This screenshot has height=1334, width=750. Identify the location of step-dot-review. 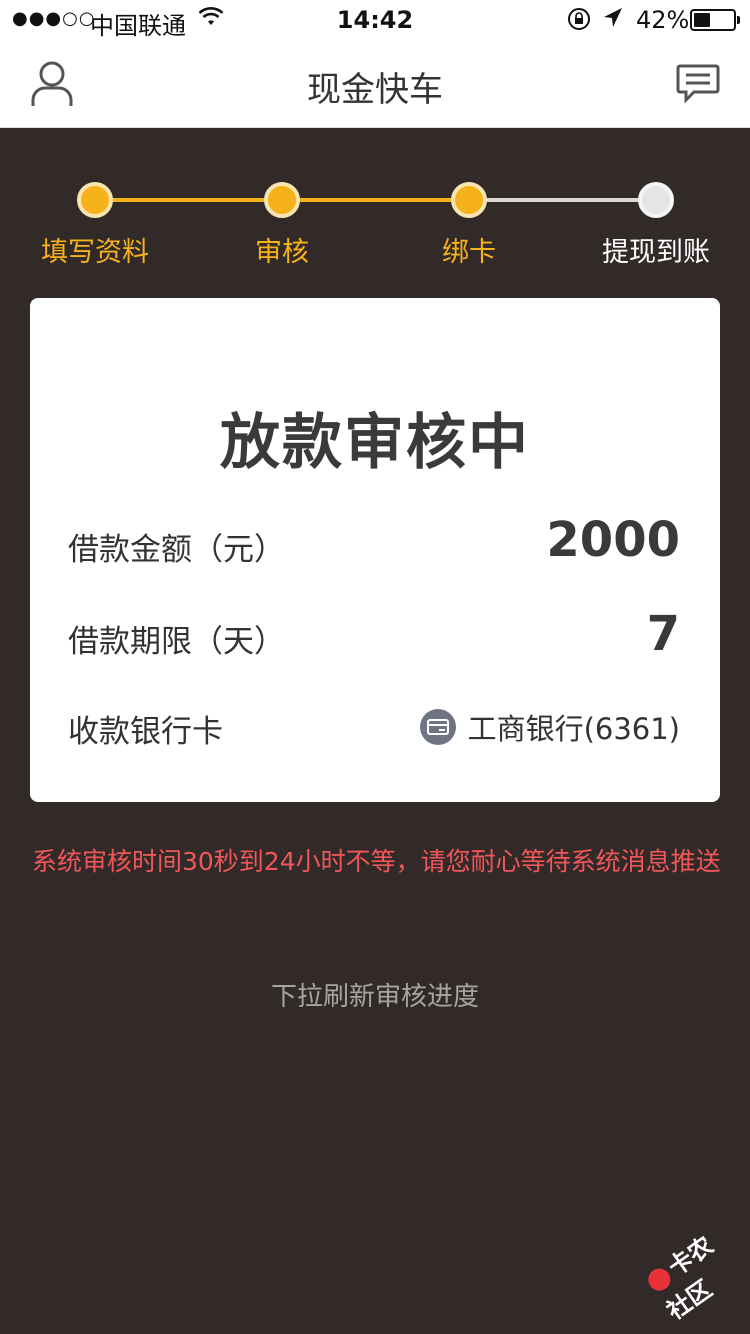
(282, 200).